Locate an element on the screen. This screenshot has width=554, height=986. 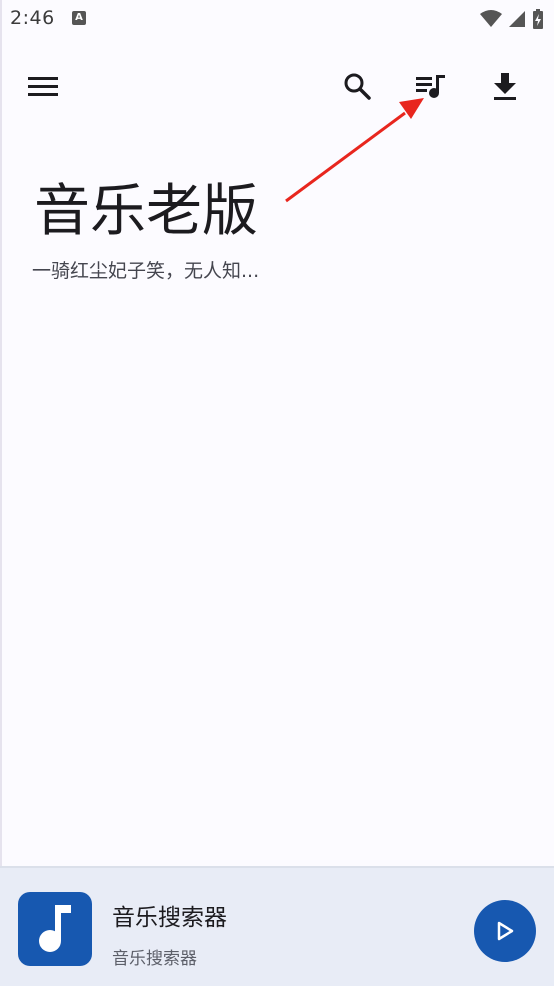
search-icon is located at coordinates (357, 86).